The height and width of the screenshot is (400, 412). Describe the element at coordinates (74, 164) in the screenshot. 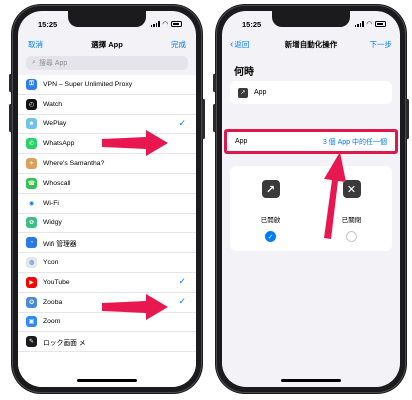

I see `app-name: Where's Samantha?` at that location.